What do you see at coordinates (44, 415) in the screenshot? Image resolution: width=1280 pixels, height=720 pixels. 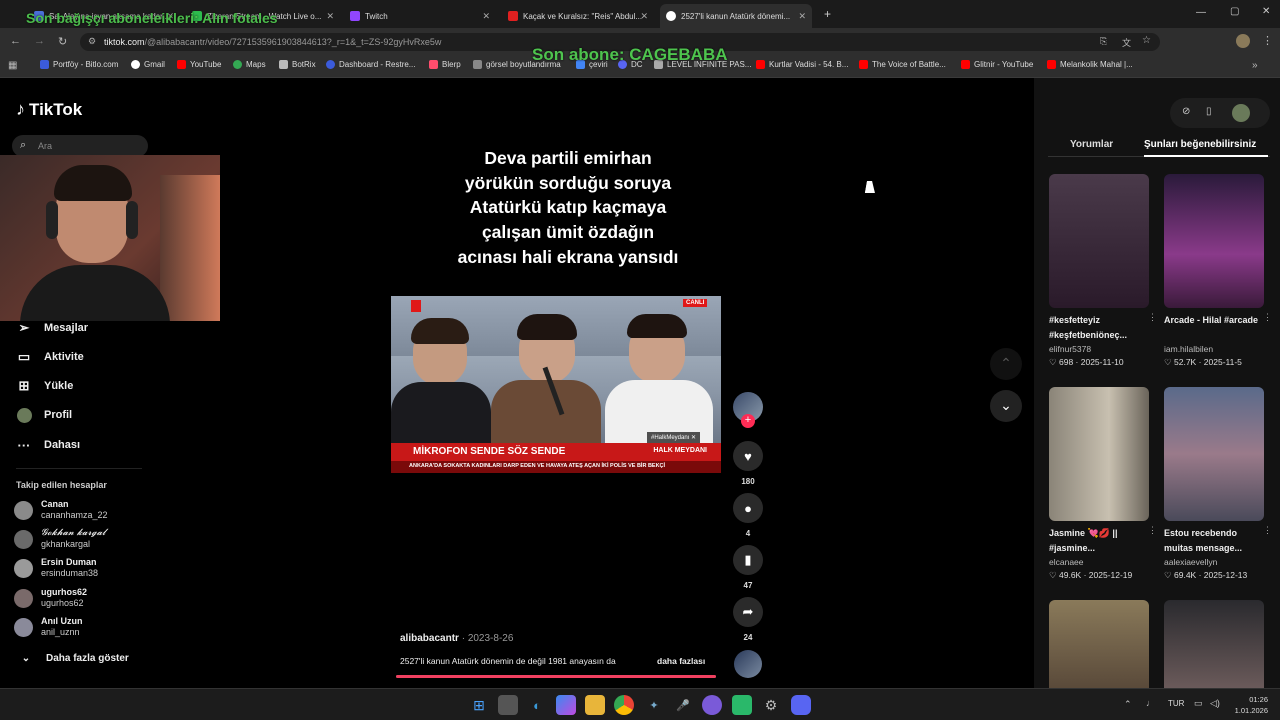 I see `nav-profile: Profil` at bounding box center [44, 415].